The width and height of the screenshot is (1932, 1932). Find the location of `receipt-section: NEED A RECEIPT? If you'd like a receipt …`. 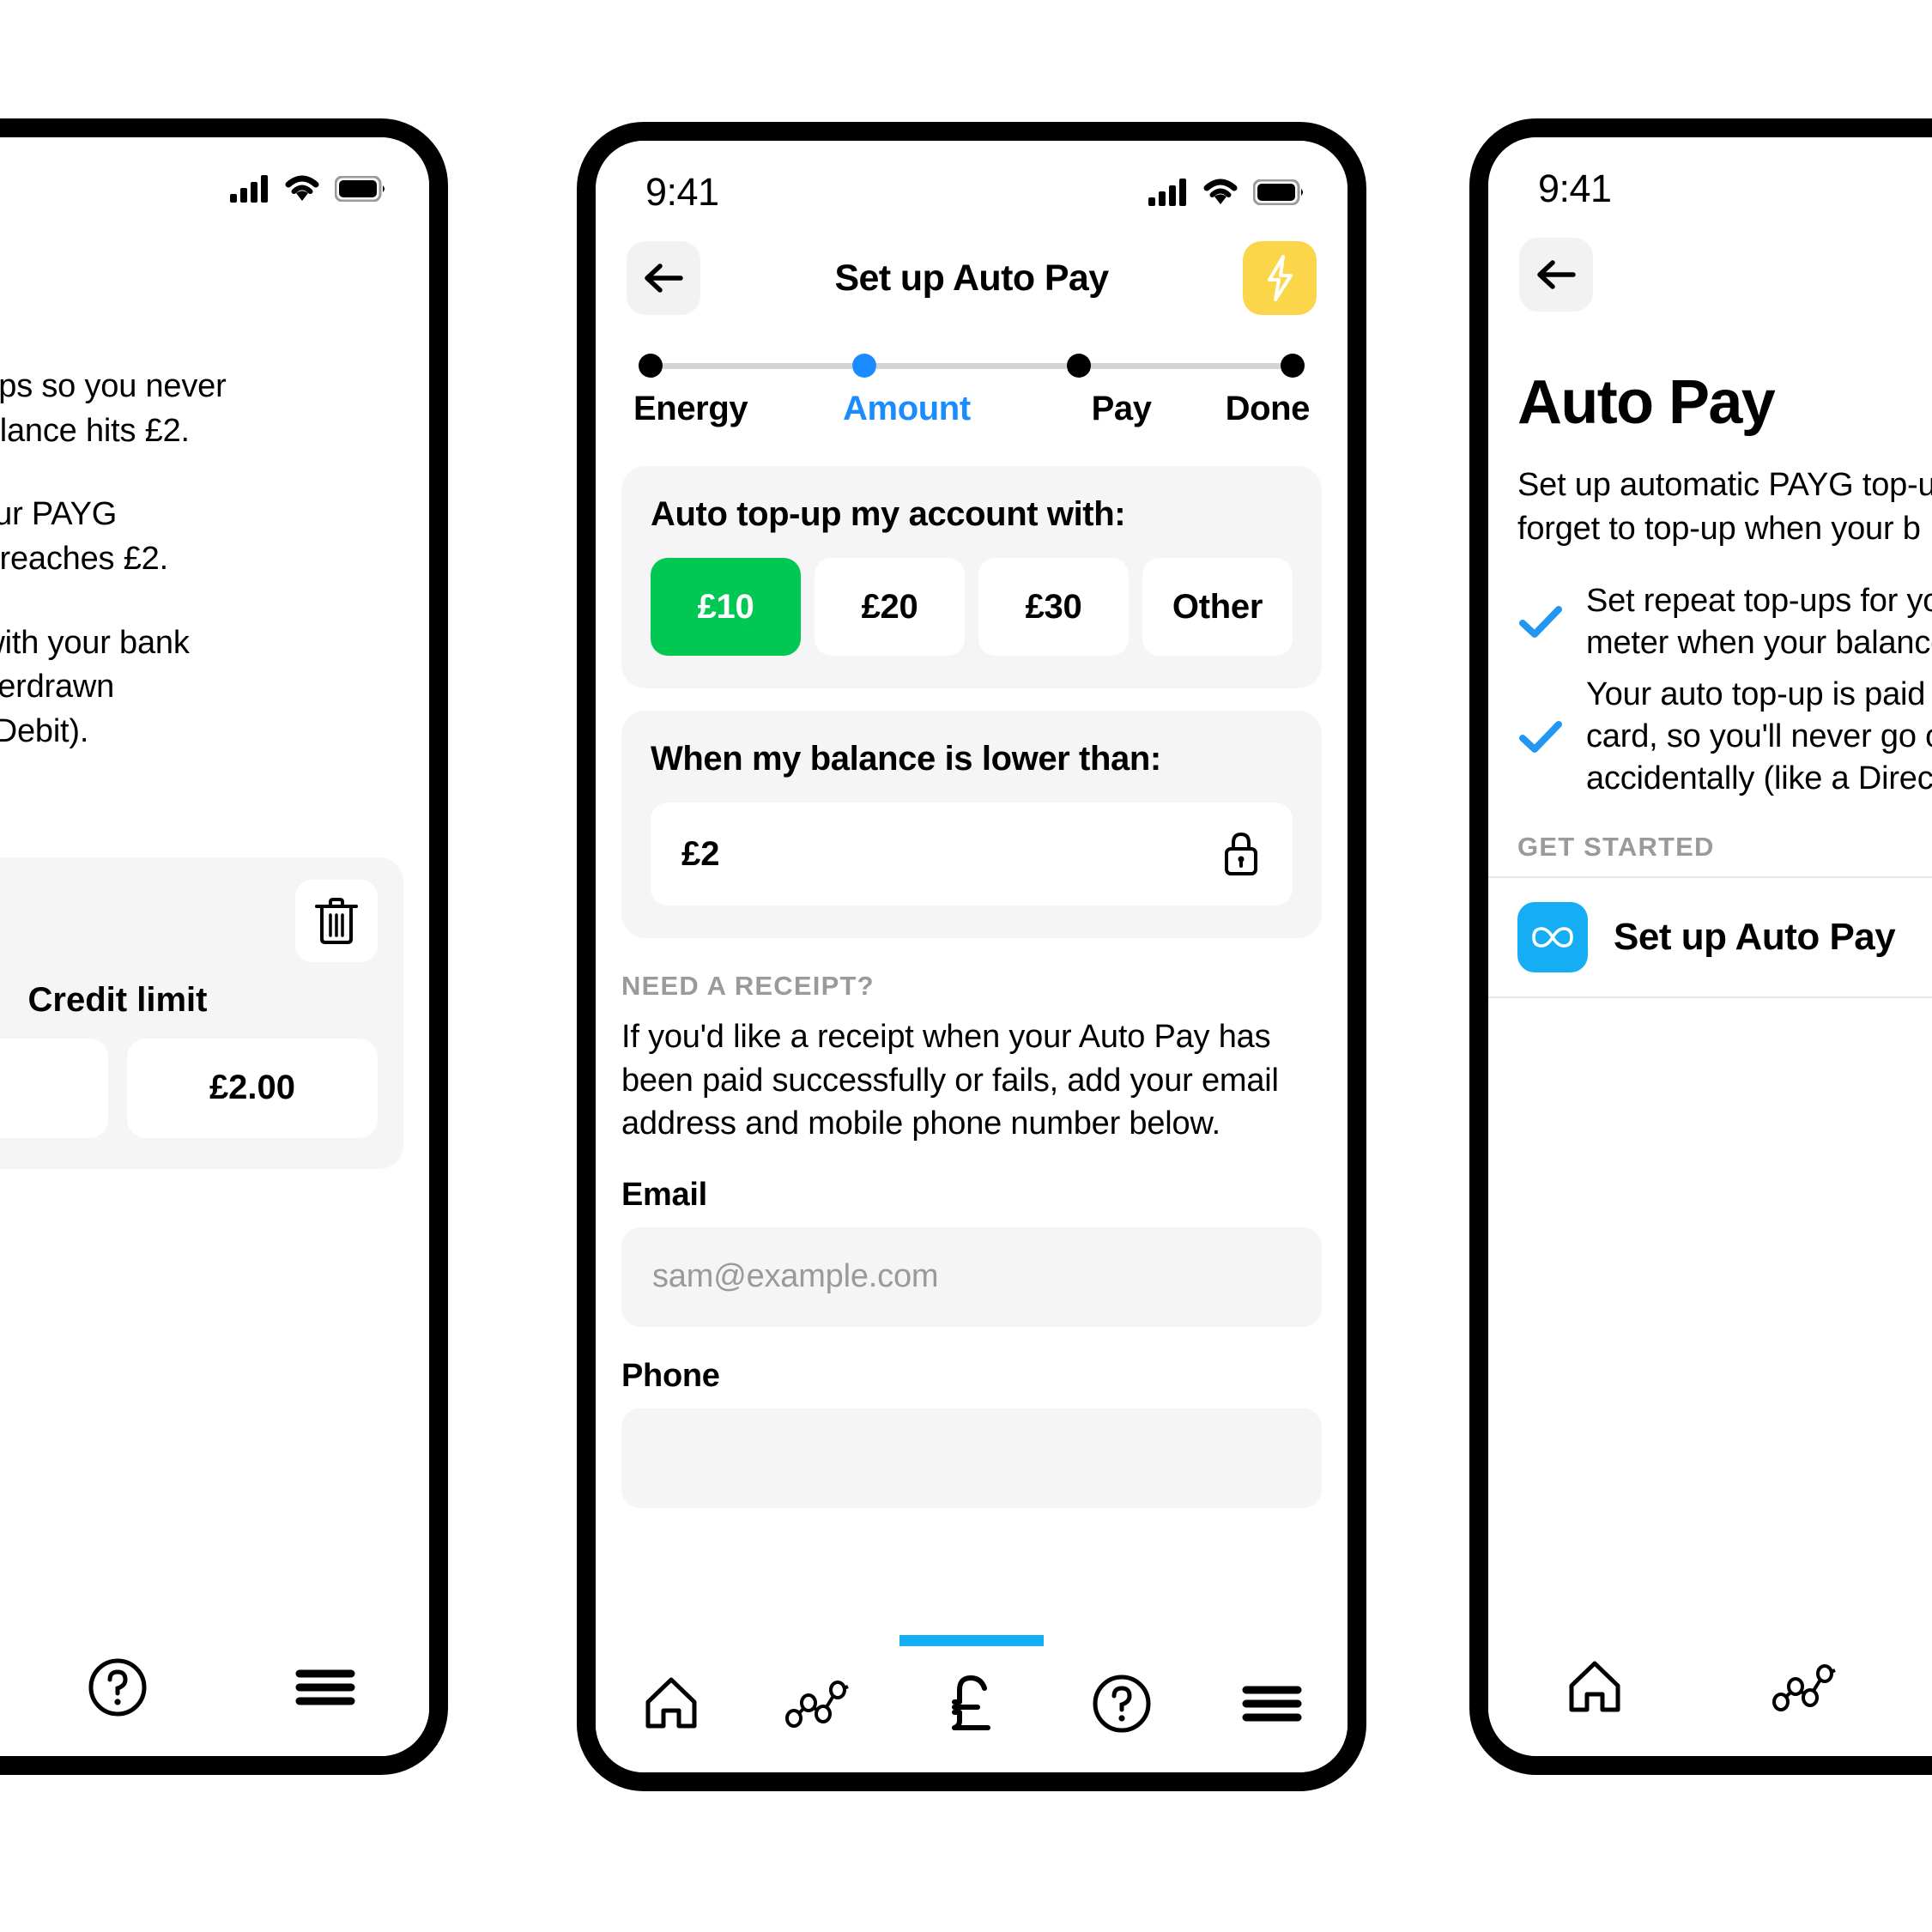

receipt-section: NEED A RECEIPT? If you'd like a receipt … is located at coordinates (972, 1234).